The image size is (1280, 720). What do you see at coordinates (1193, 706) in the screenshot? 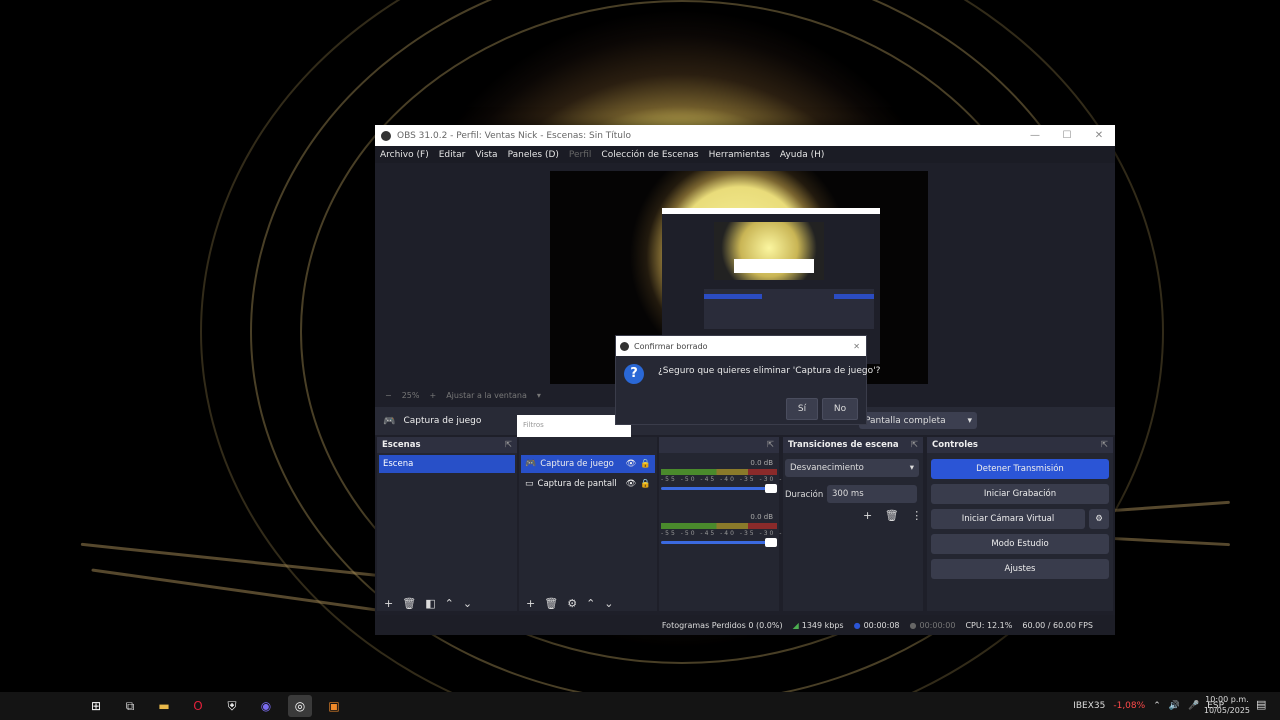
I see `microphone-icon: 🎤` at bounding box center [1193, 706].